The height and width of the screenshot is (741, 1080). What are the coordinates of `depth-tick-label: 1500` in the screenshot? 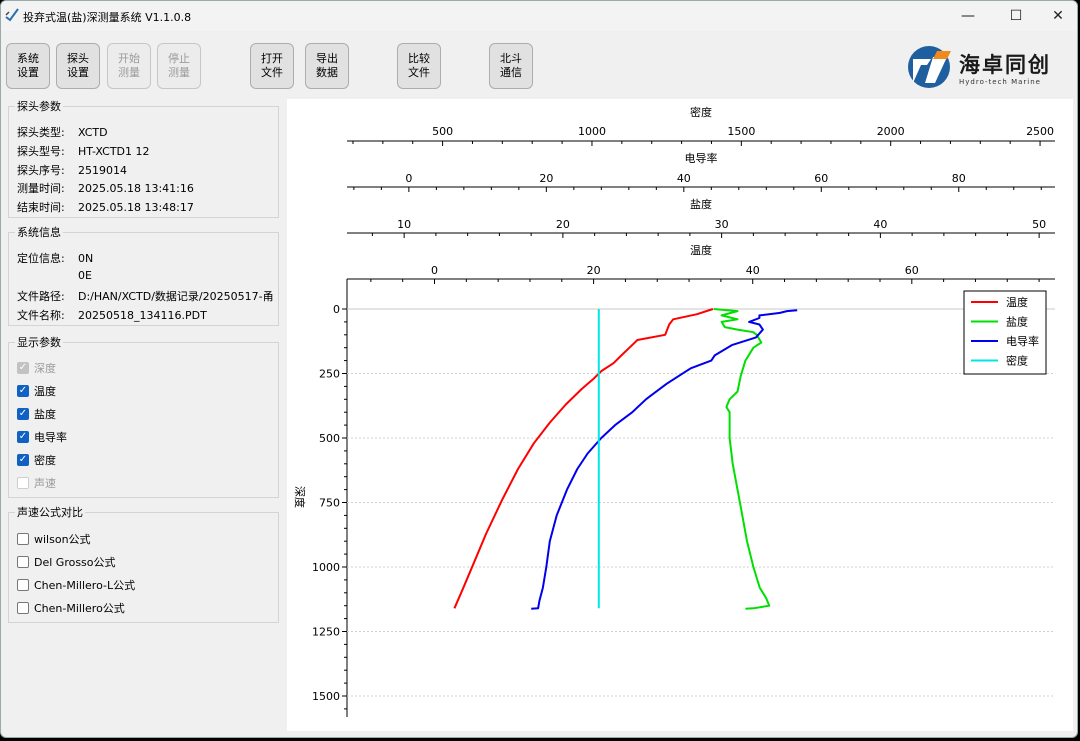 It's located at (326, 696).